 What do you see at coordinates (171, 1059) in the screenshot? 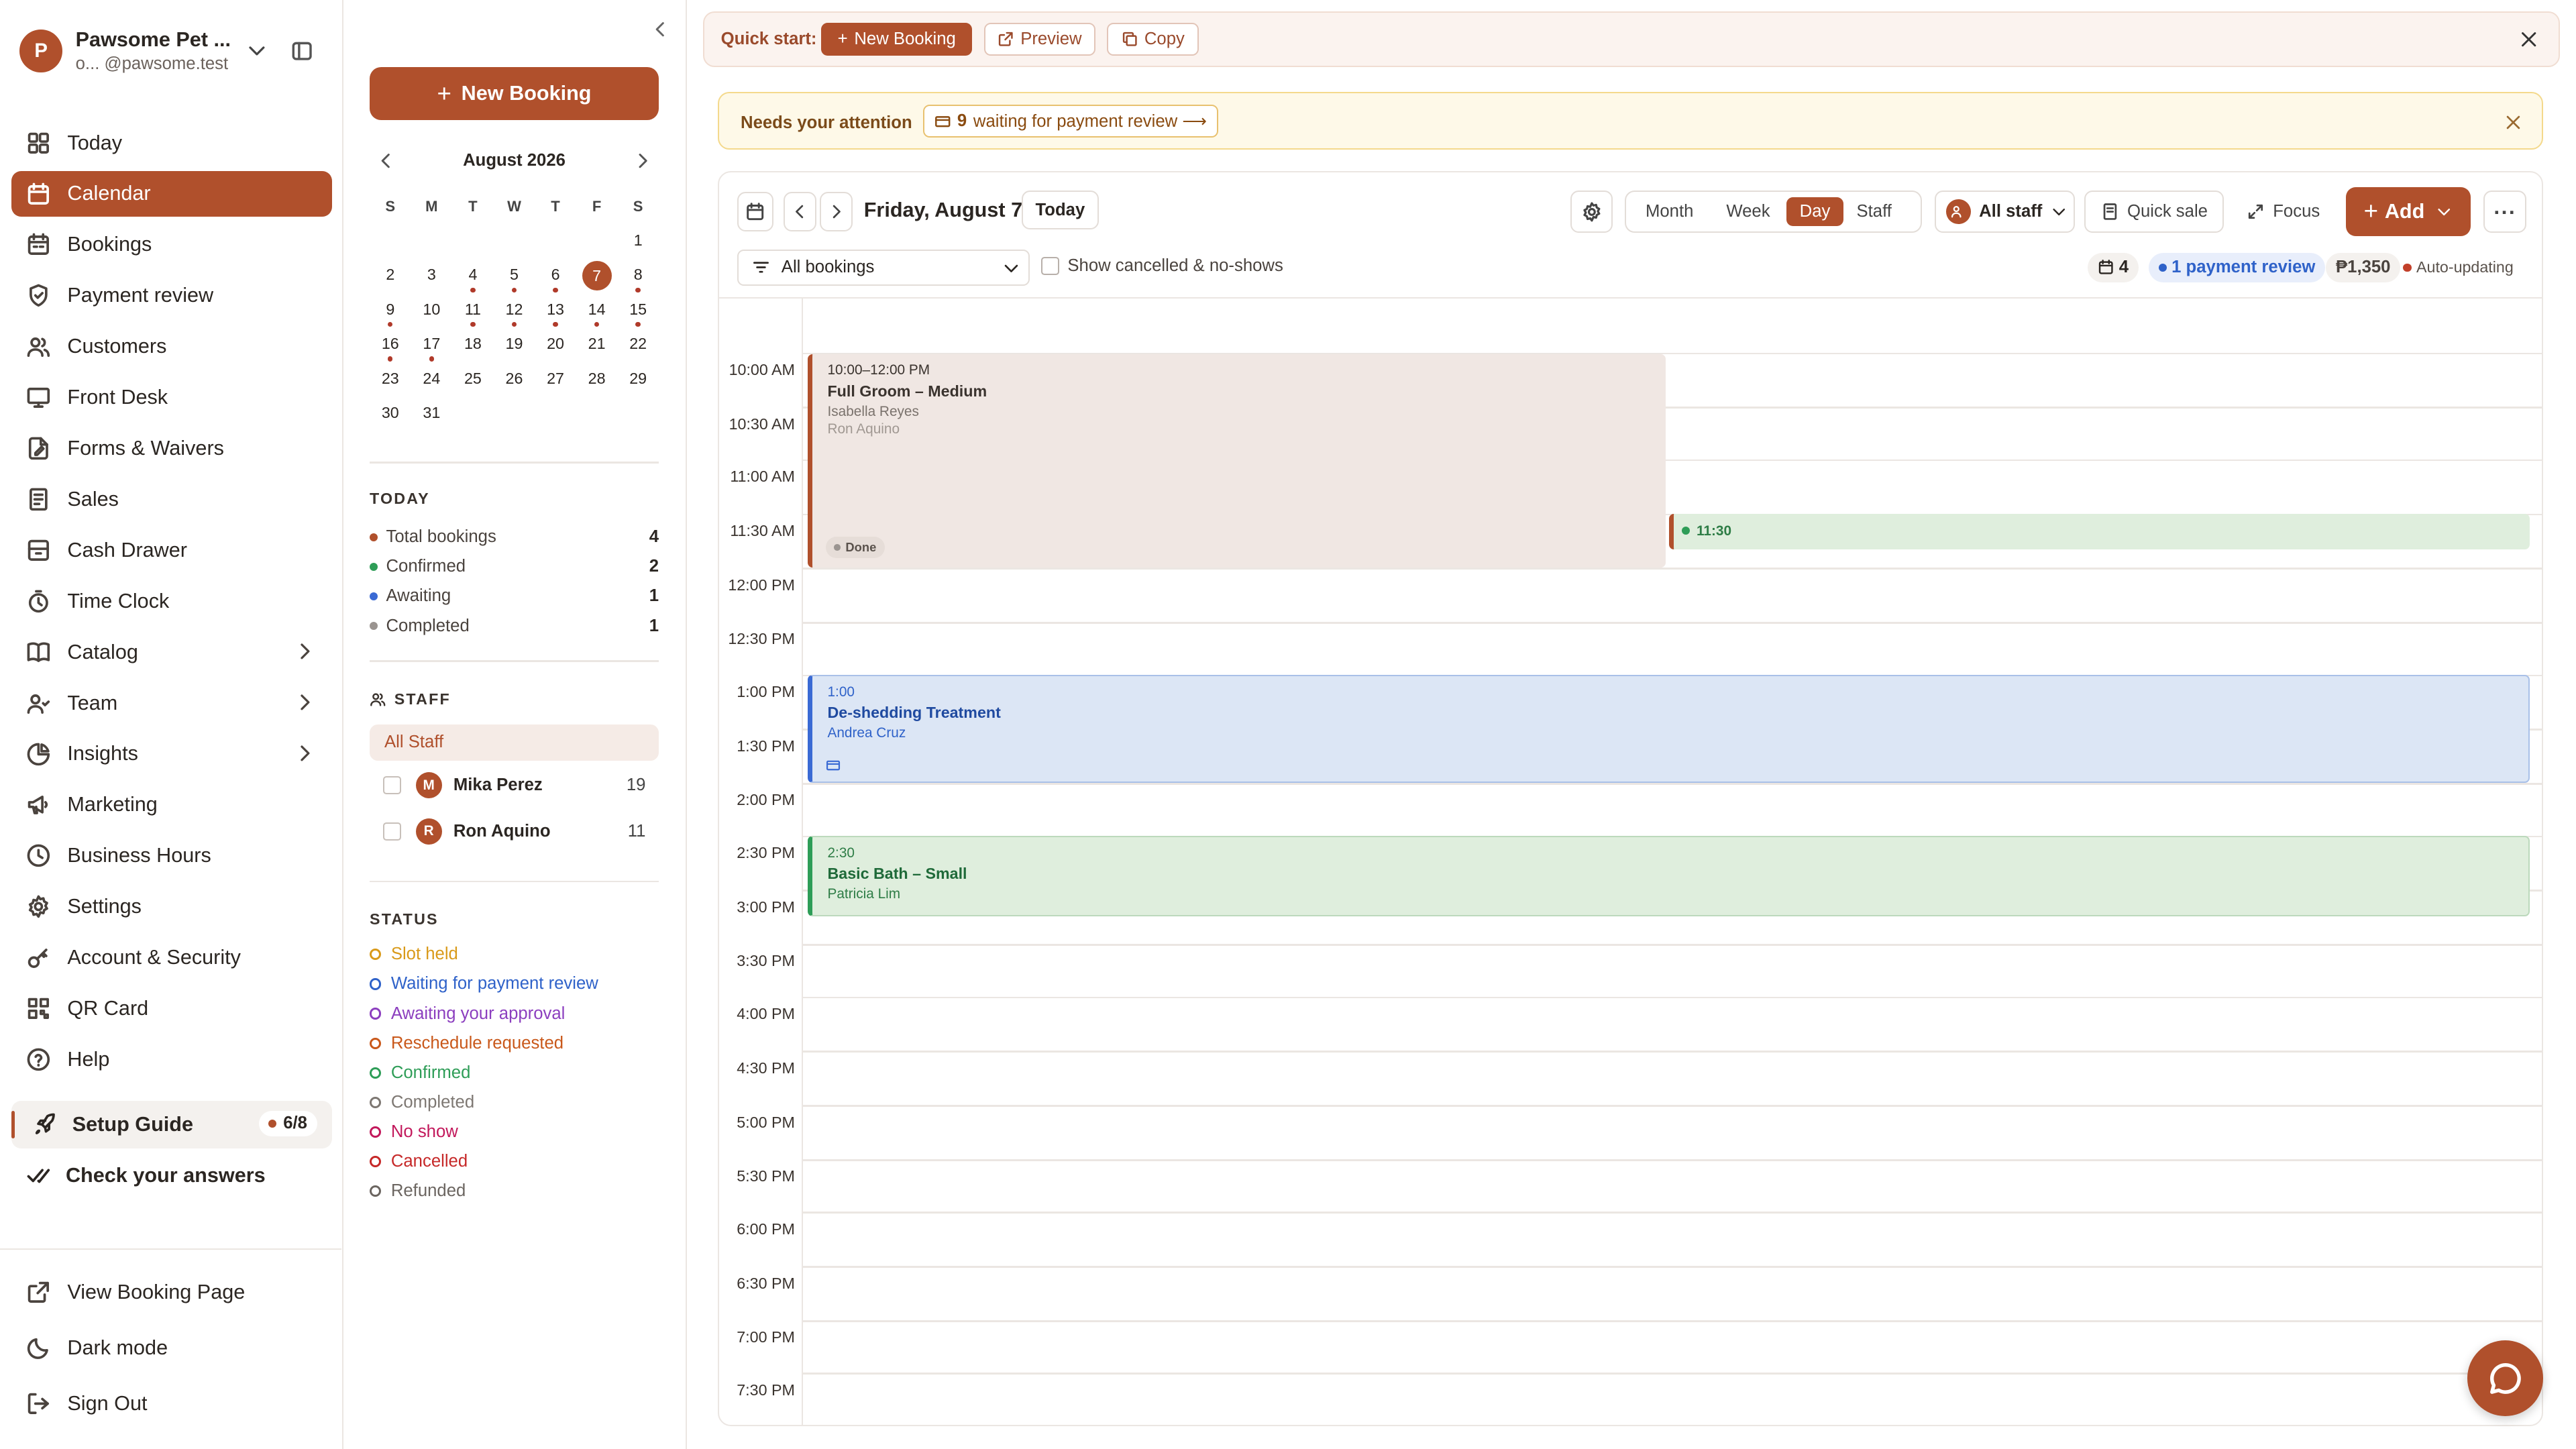
I see `nav-item-help: Help` at bounding box center [171, 1059].